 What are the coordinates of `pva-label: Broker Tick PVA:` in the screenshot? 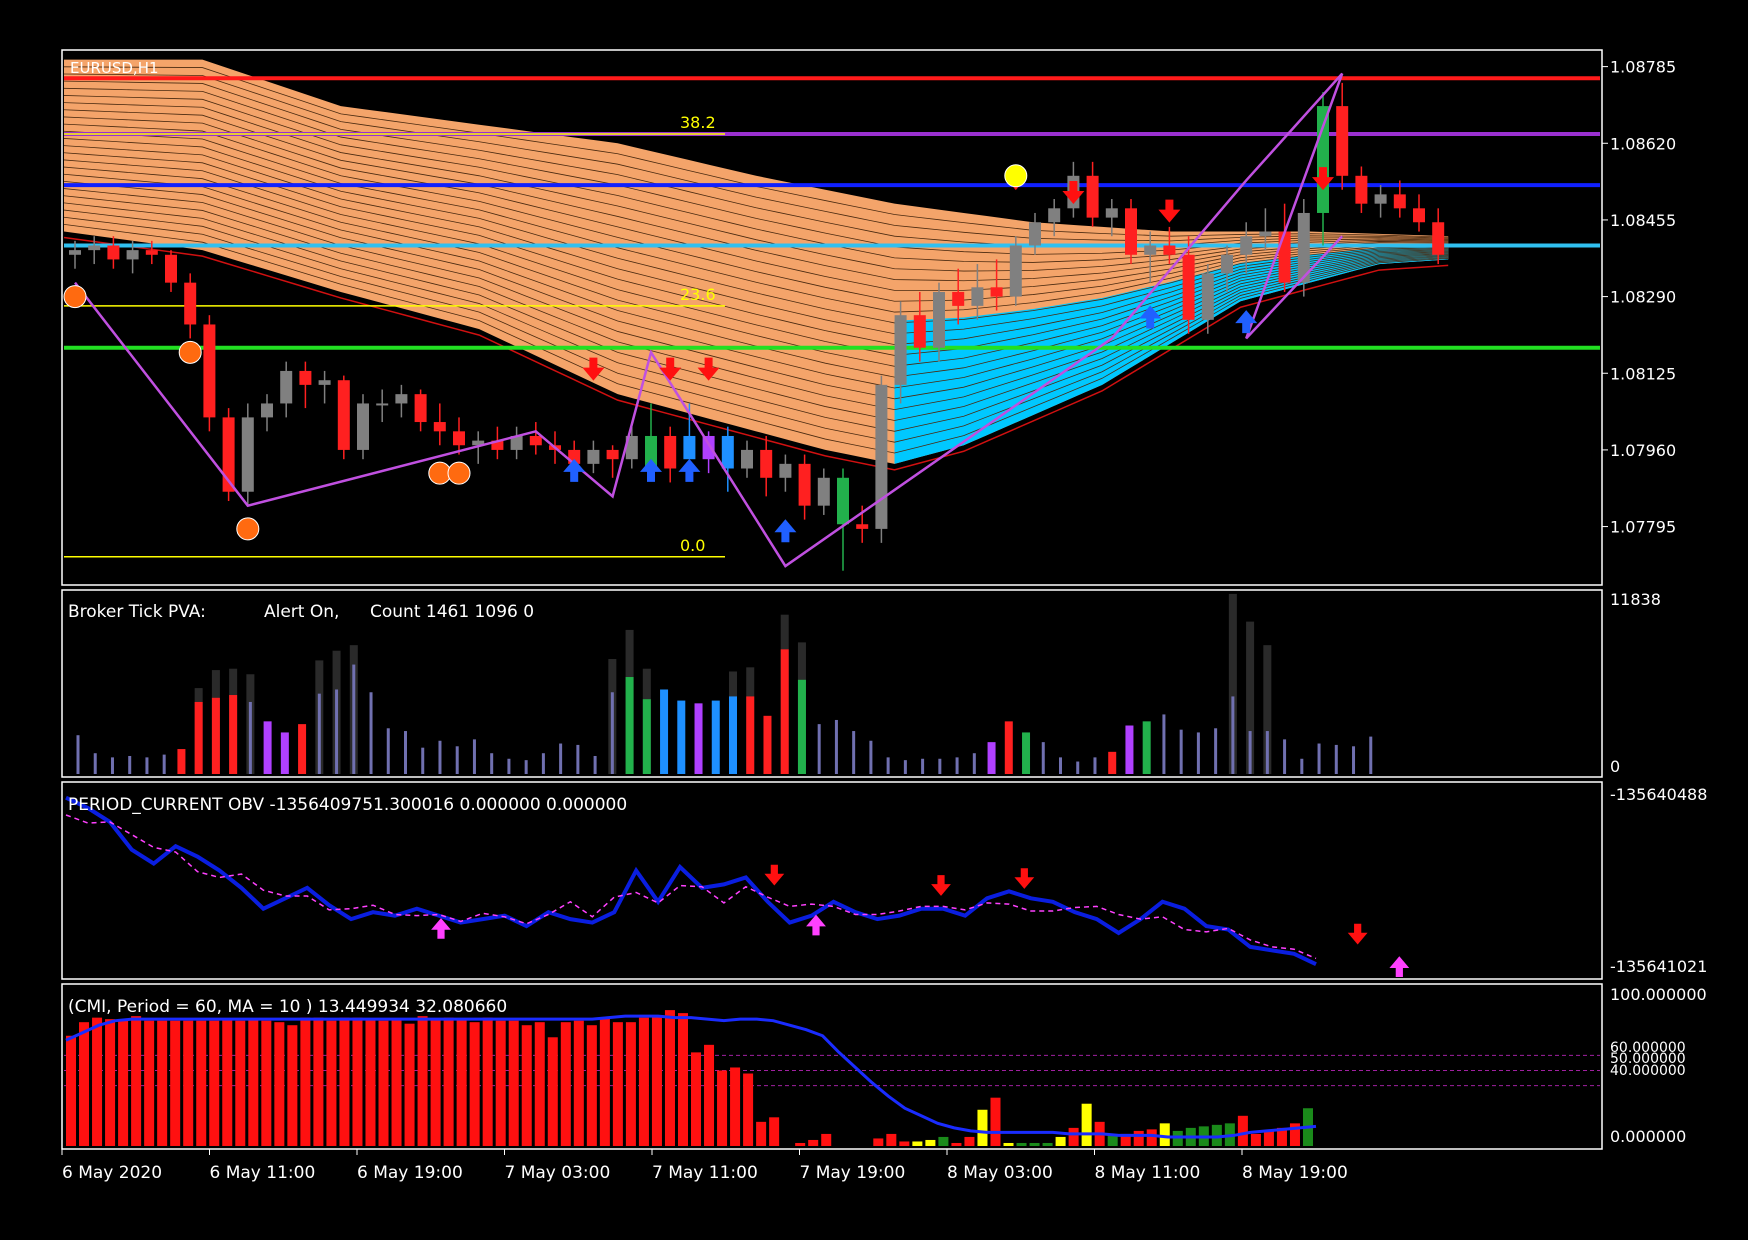 It's located at (137, 612).